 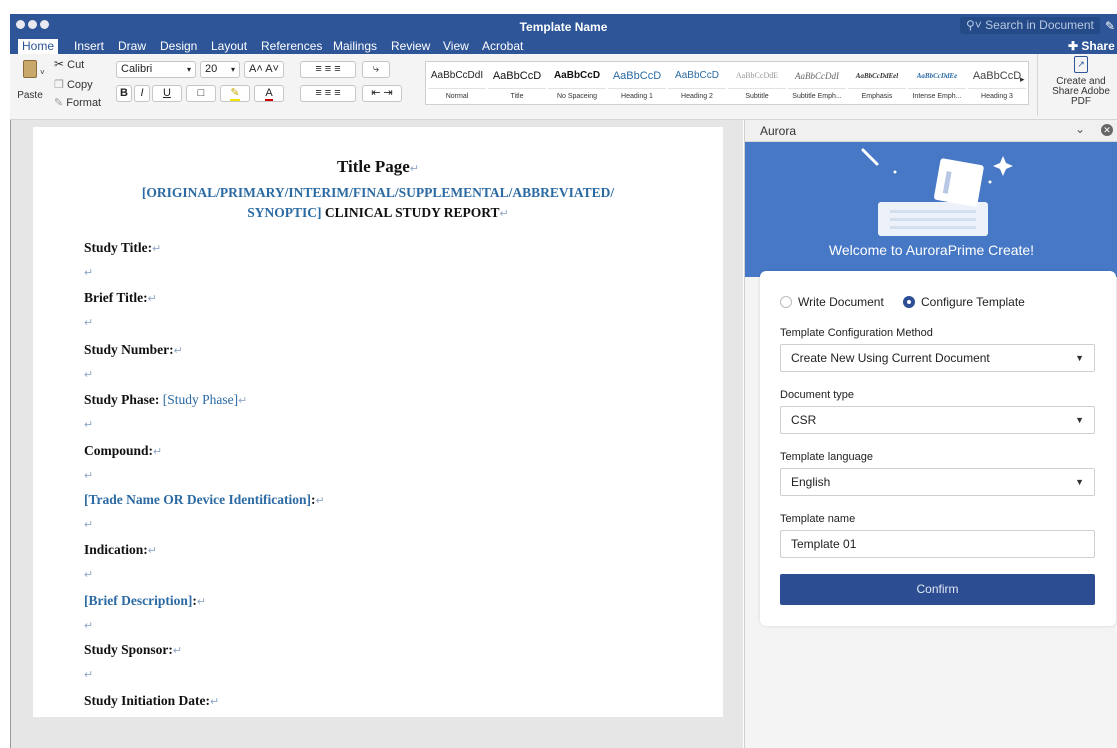 I want to click on report-type-line-2: SYNOPTIC] CLINICAL STUDY REPORT↵, so click(x=378, y=212).